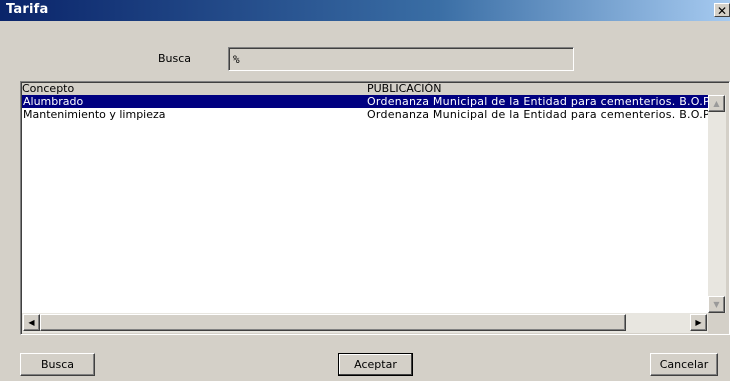  I want to click on close-icon: ✕, so click(722, 11).